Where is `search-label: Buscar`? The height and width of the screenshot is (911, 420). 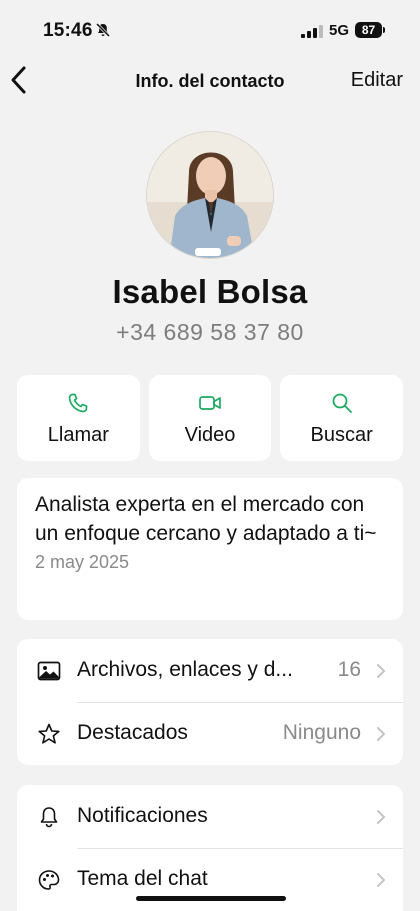 search-label: Buscar is located at coordinates (341, 435).